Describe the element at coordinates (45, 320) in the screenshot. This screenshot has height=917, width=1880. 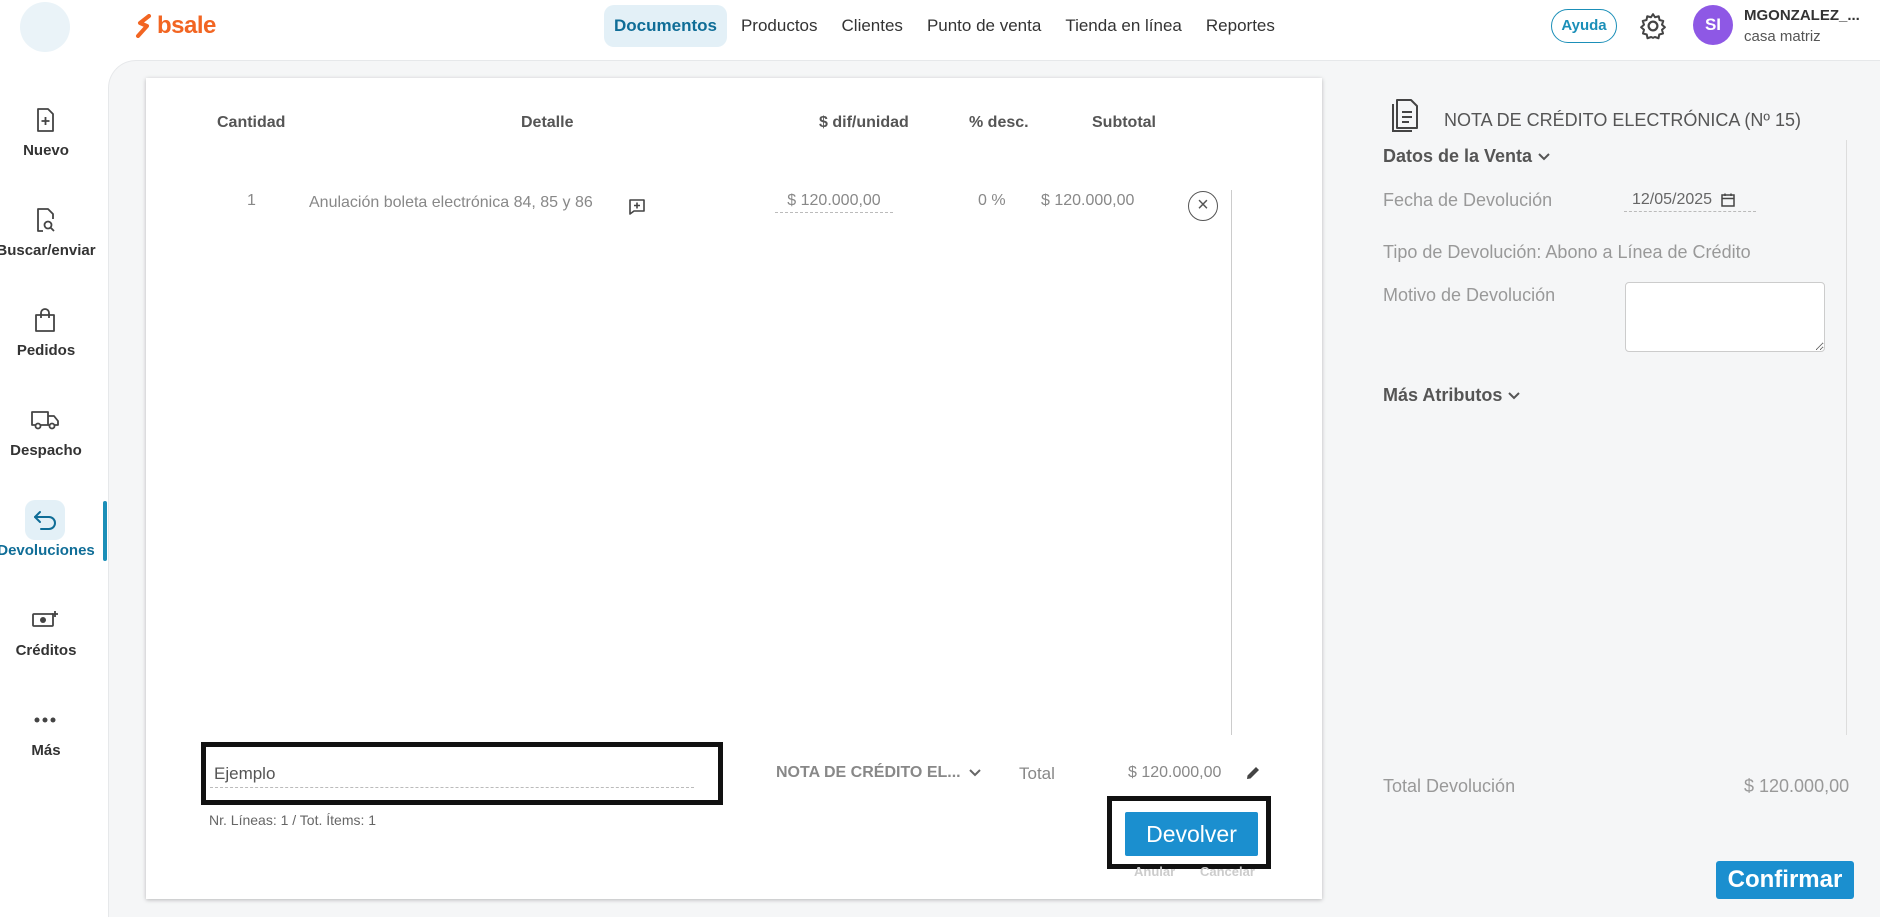
I see `shopping-bag-icon` at that location.